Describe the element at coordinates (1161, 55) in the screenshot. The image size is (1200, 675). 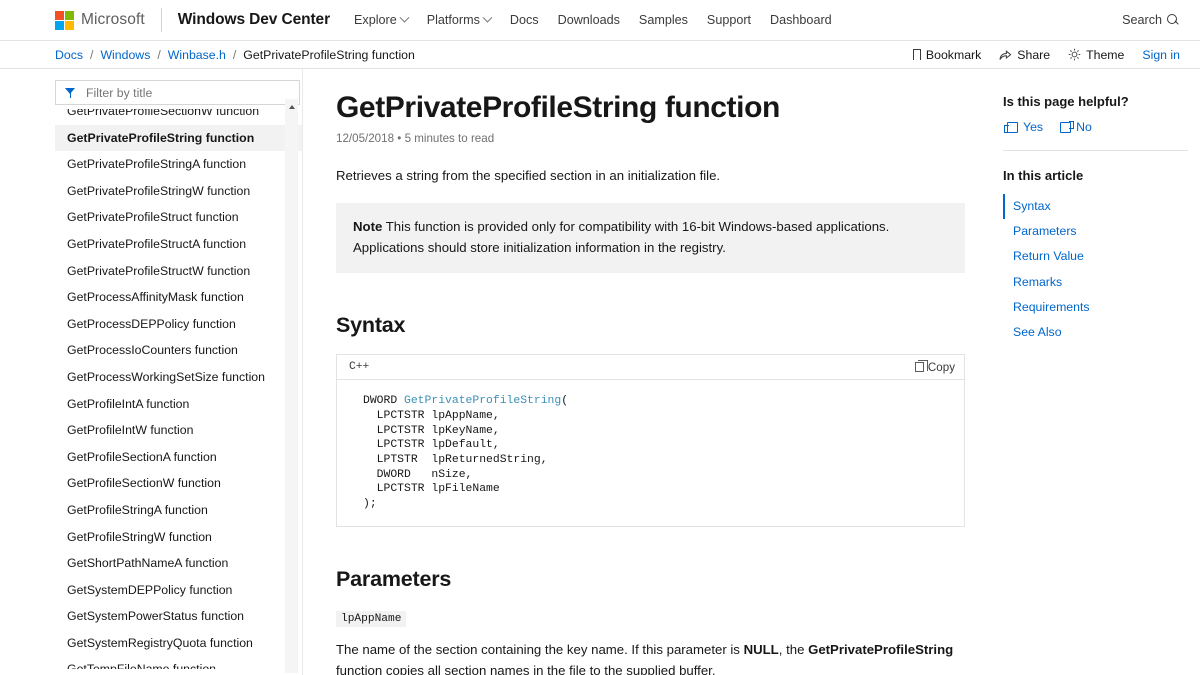
I see `sign-in-link: Sign in` at that location.